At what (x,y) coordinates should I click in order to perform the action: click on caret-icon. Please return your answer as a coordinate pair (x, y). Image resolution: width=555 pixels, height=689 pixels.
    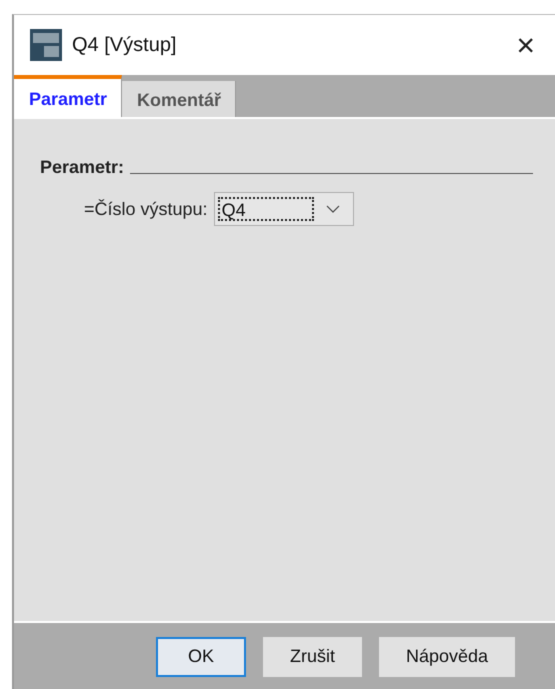
    Looking at the image, I should click on (333, 209).